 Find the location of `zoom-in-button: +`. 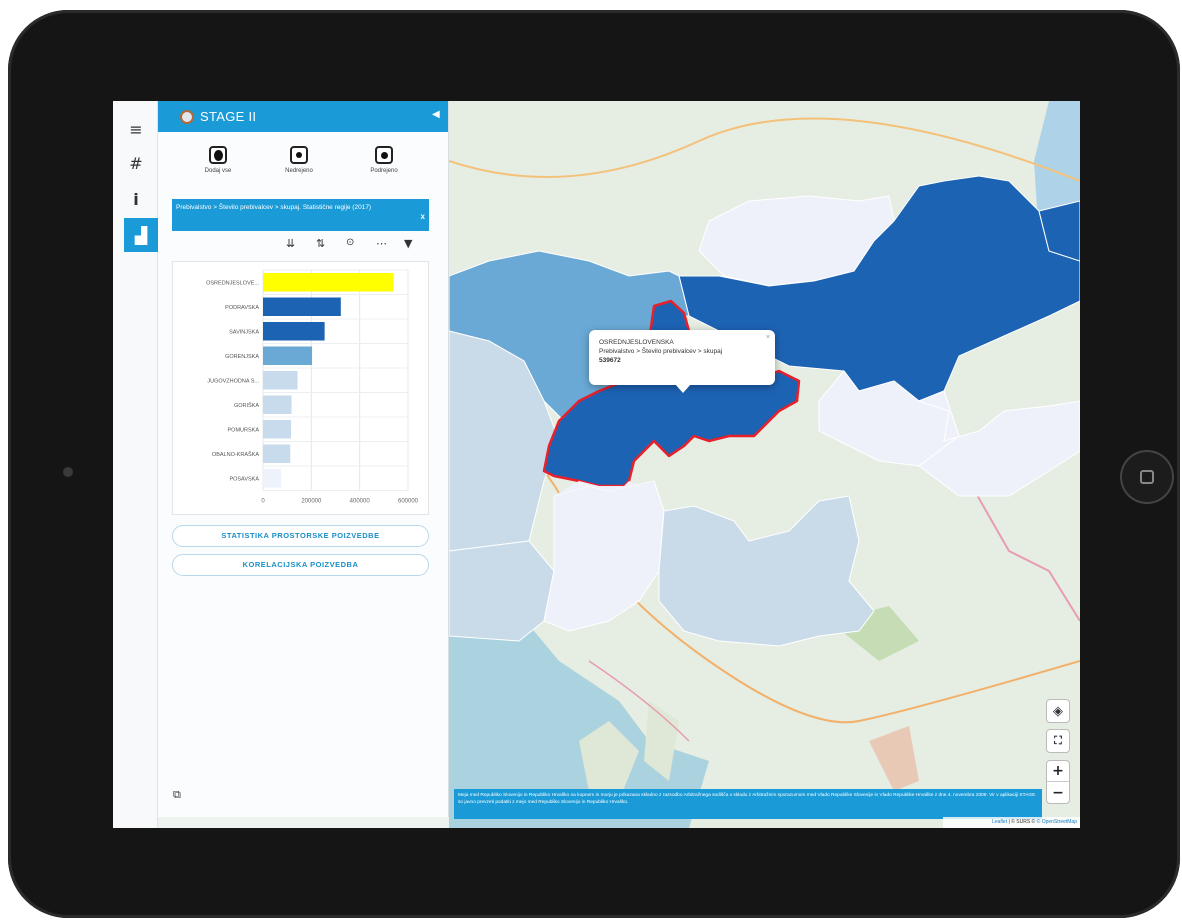

zoom-in-button: + is located at coordinates (1058, 771).